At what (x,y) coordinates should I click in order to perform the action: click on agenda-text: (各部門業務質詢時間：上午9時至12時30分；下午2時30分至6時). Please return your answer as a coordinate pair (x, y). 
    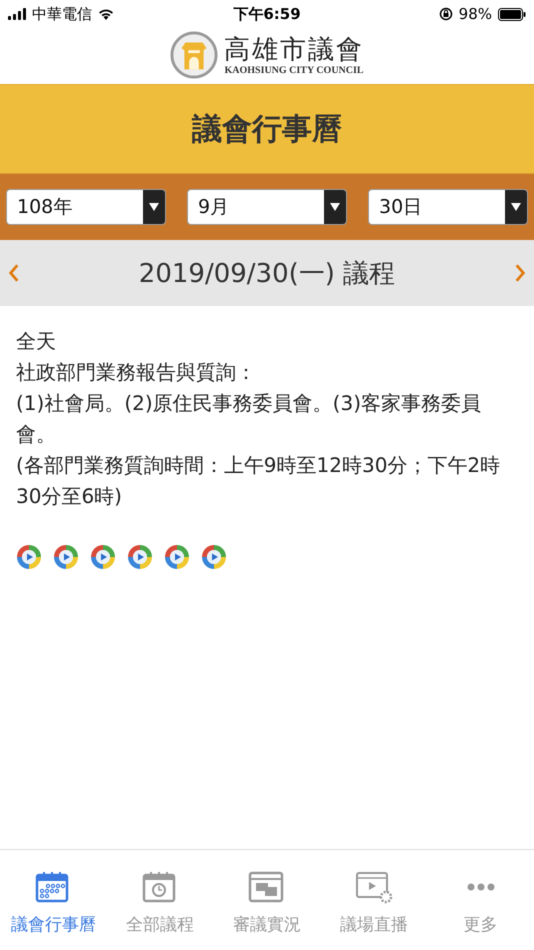
    Looking at the image, I should click on (259, 481).